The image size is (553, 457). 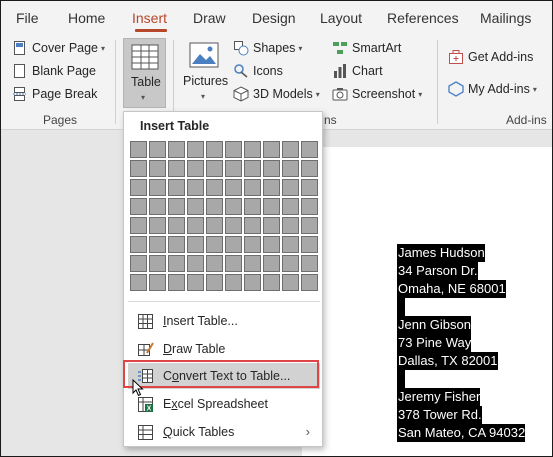 What do you see at coordinates (447, 361) in the screenshot?
I see `selected-text-line: Dallas, TX 82001` at bounding box center [447, 361].